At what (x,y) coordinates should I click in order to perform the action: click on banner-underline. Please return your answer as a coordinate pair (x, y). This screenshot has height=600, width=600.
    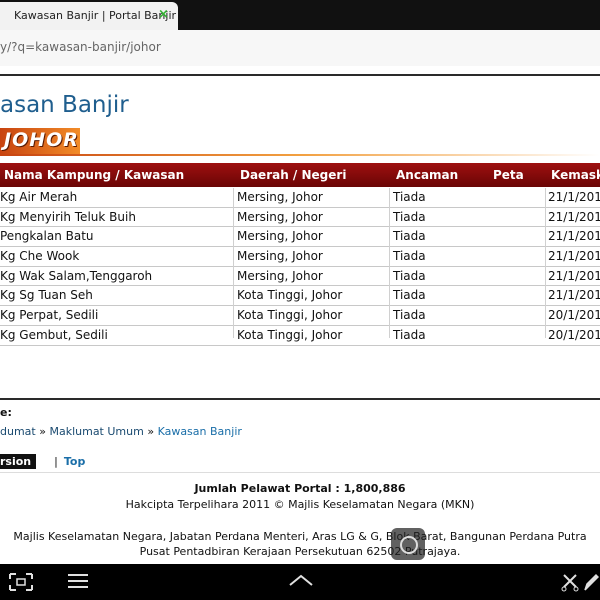
    Looking at the image, I should click on (300, 155).